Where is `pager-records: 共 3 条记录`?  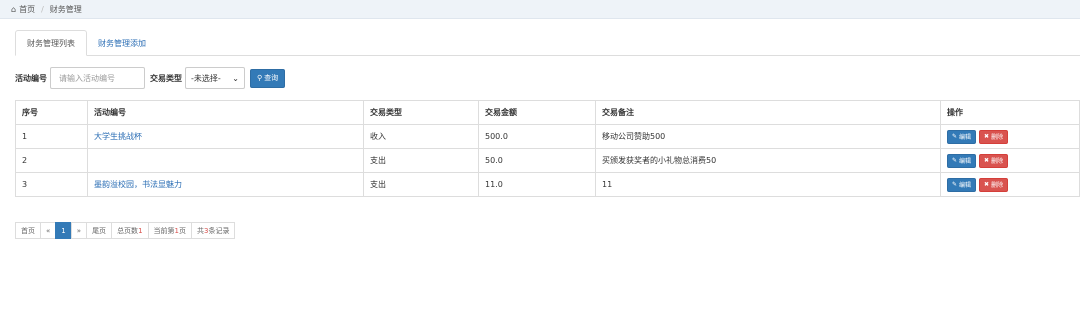 pager-records: 共 3 条记录 is located at coordinates (213, 230).